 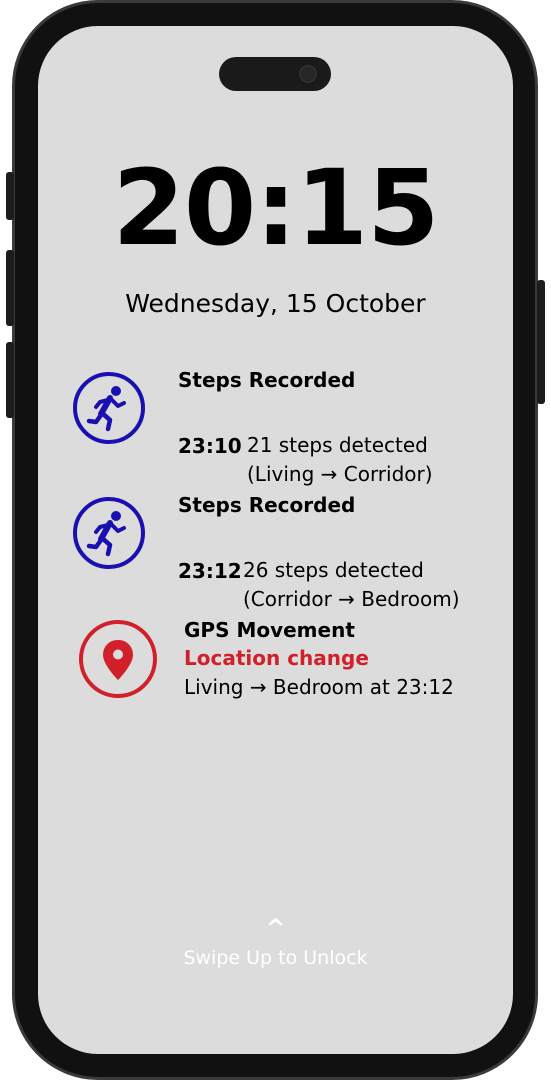 What do you see at coordinates (340, 474) in the screenshot?
I see `notification-text-route: (Living → Corridor)` at bounding box center [340, 474].